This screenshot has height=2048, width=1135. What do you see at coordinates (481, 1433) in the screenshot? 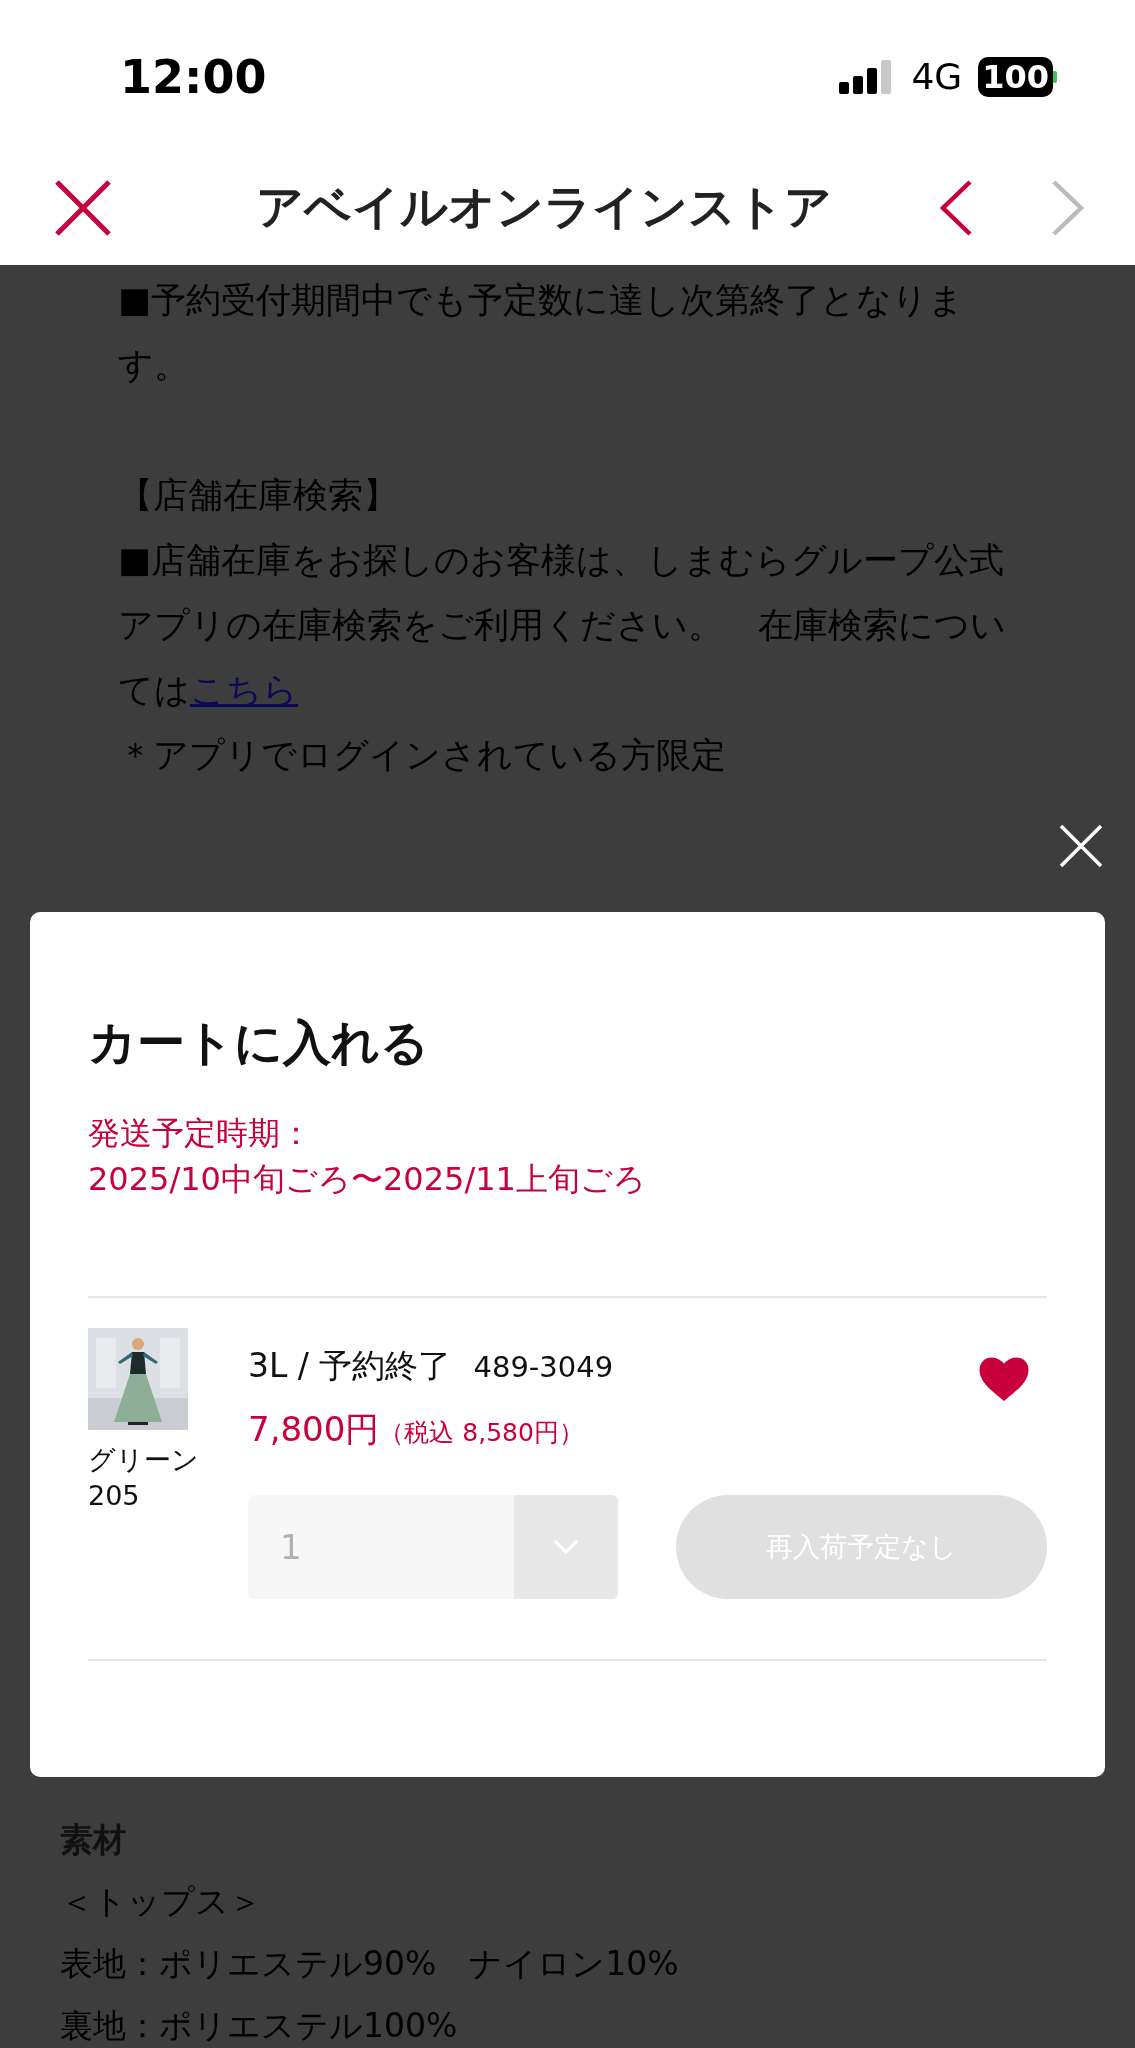
I see `tax-included-price: （税込 8,580円）` at bounding box center [481, 1433].